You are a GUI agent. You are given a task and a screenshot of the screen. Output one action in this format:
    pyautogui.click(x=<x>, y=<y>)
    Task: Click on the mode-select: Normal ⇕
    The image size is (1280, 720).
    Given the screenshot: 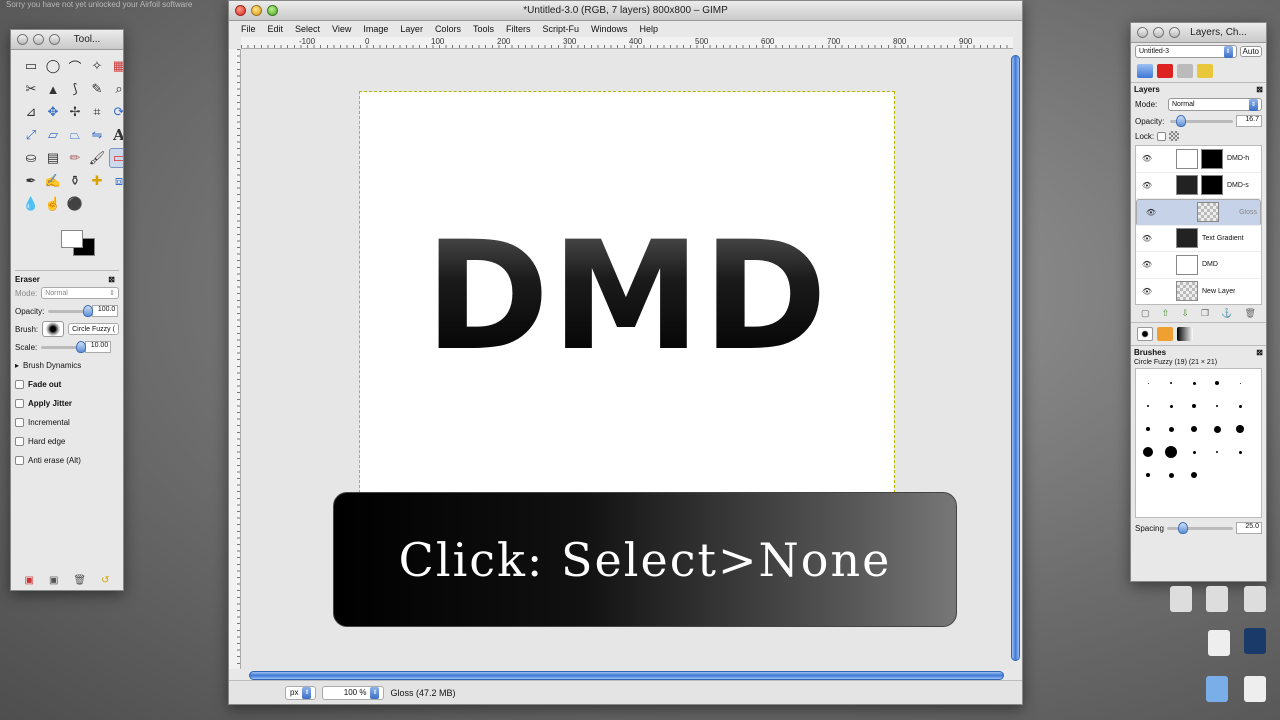 What is the action you would take?
    pyautogui.click(x=80, y=293)
    